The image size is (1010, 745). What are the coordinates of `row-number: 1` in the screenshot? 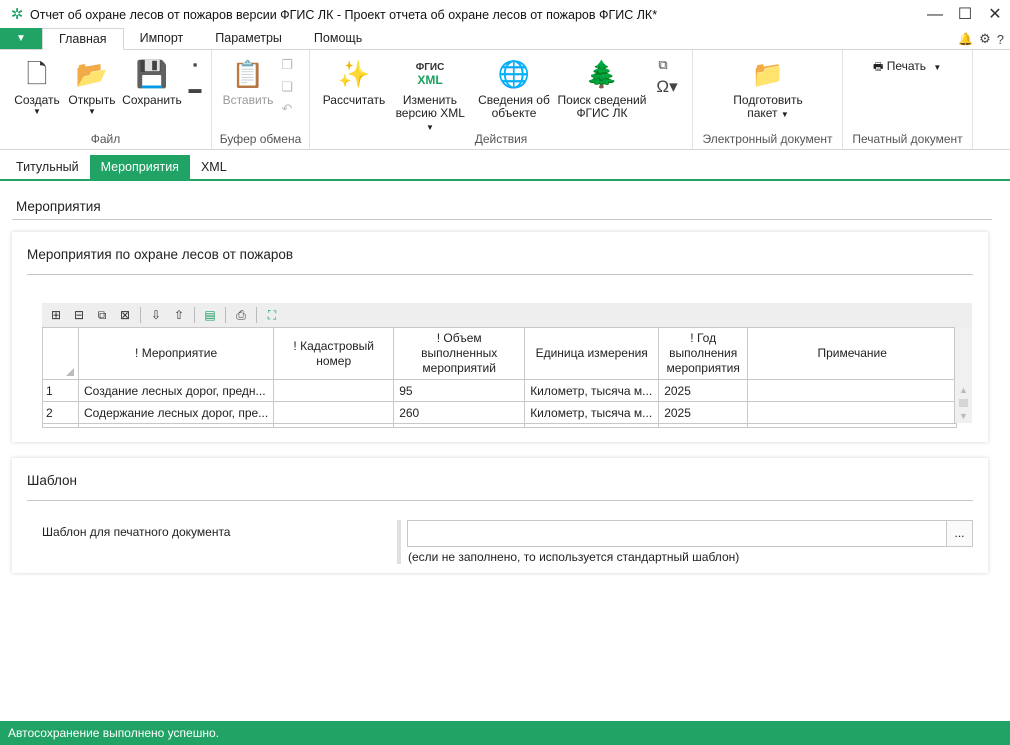 It's located at (60, 390).